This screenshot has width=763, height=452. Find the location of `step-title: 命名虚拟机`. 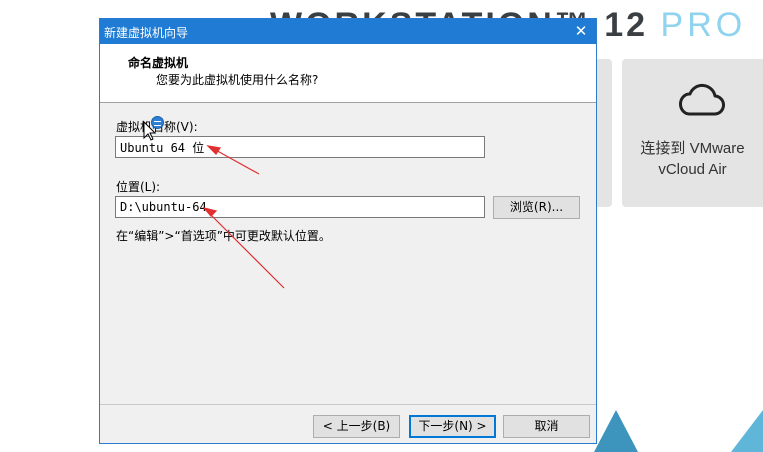

step-title: 命名虚拟机 is located at coordinates (158, 63).